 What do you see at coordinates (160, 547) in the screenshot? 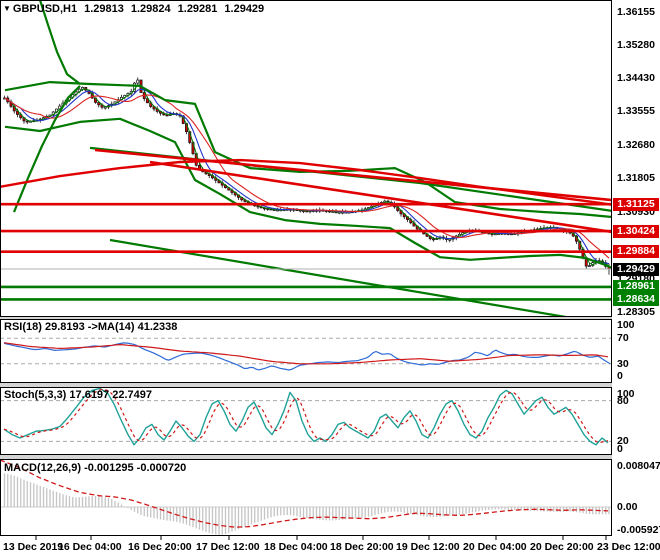
I see `time-axis-label: 16 Dec 20:00` at bounding box center [160, 547].